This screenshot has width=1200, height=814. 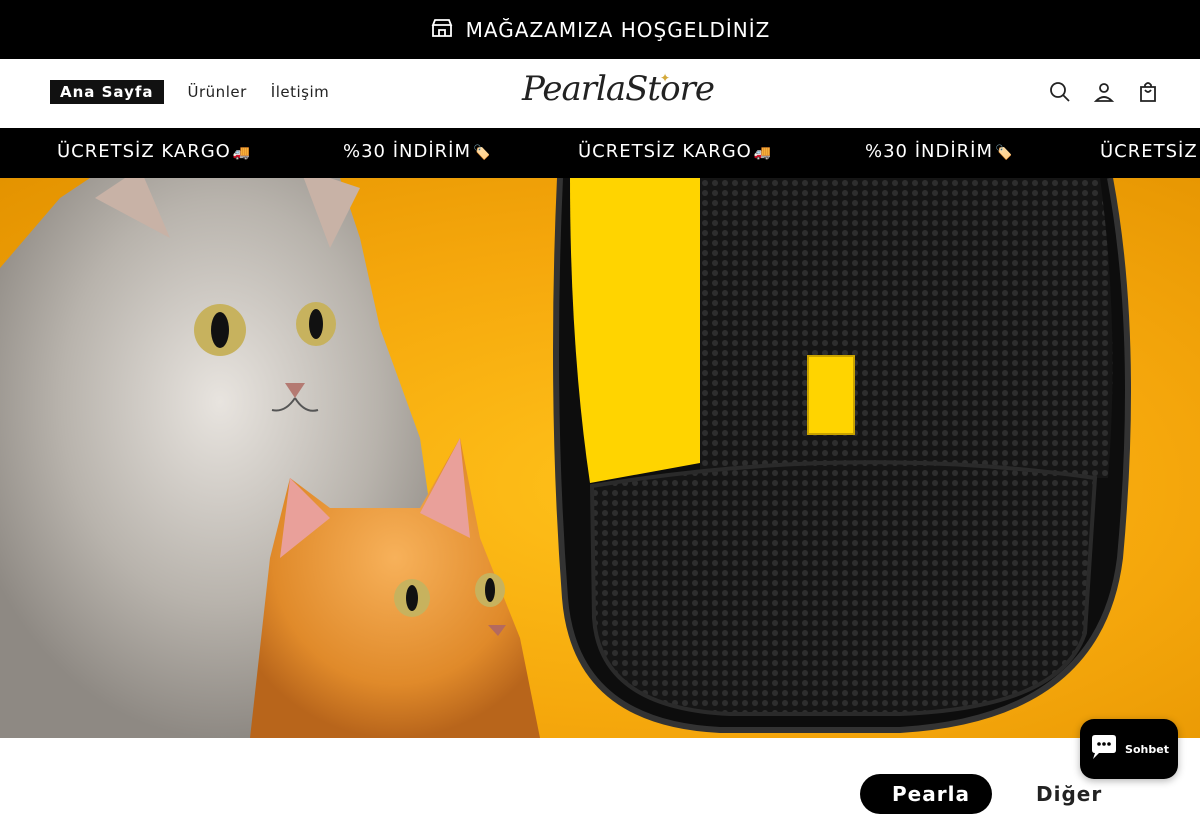 What do you see at coordinates (300, 92) in the screenshot?
I see `nav-contact: İletişim` at bounding box center [300, 92].